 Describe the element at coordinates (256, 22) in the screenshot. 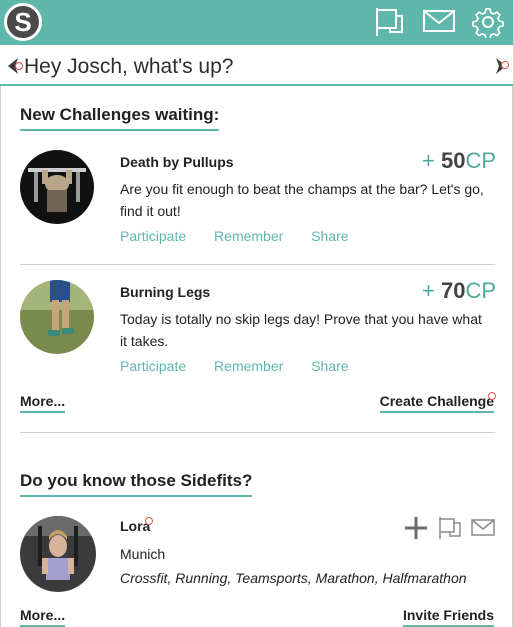

I see `top-bar: S` at that location.